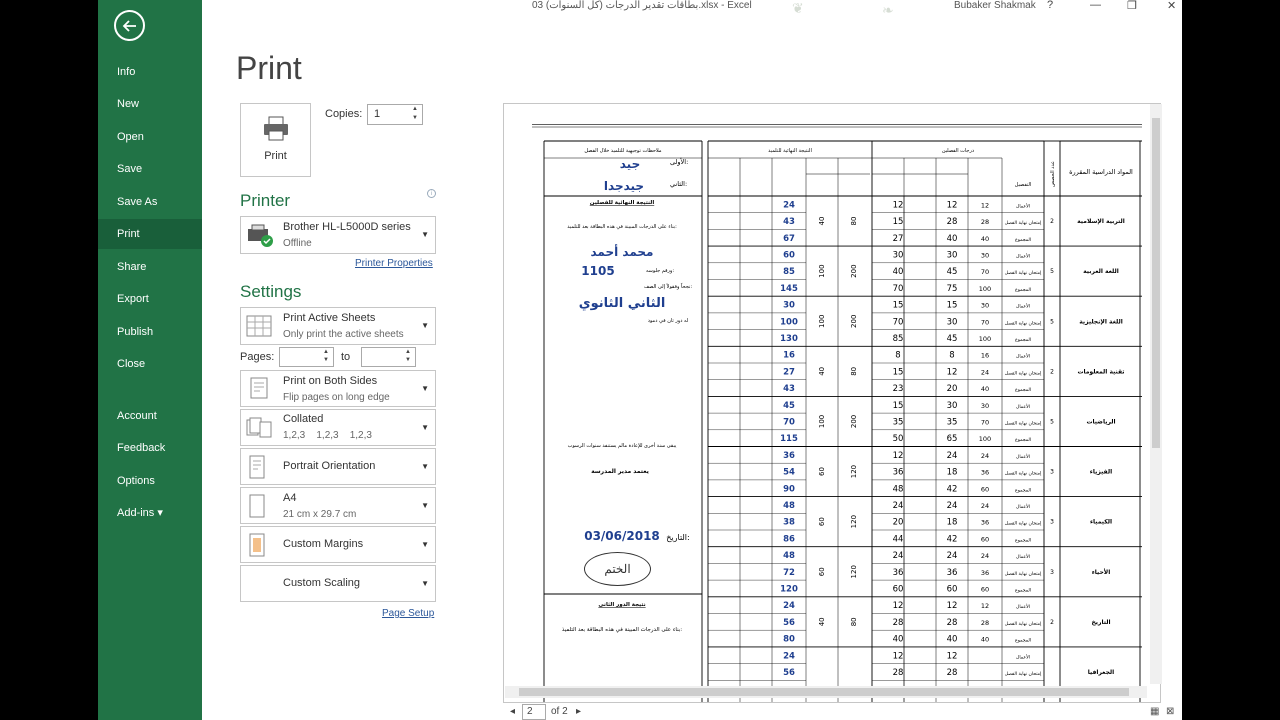 This screenshot has width=1280, height=720. Describe the element at coordinates (275, 140) in the screenshot. I see `print-button: Print` at that location.